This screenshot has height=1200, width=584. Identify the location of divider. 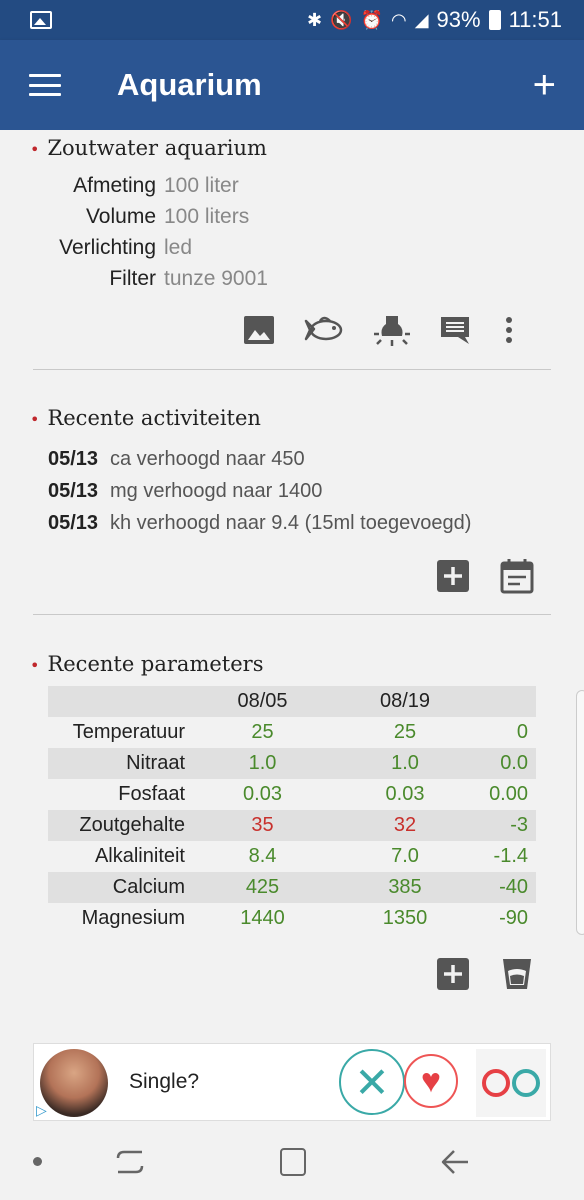
(292, 369).